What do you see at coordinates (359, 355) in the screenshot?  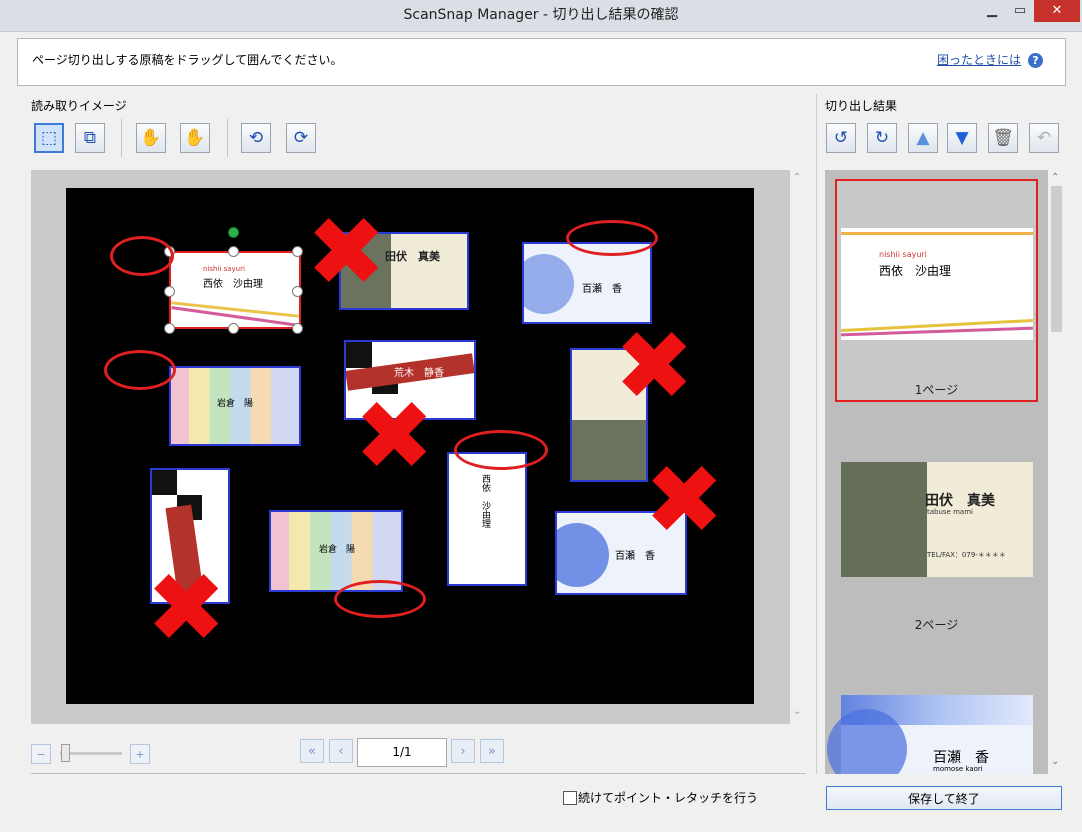 I see `card-checker` at bounding box center [359, 355].